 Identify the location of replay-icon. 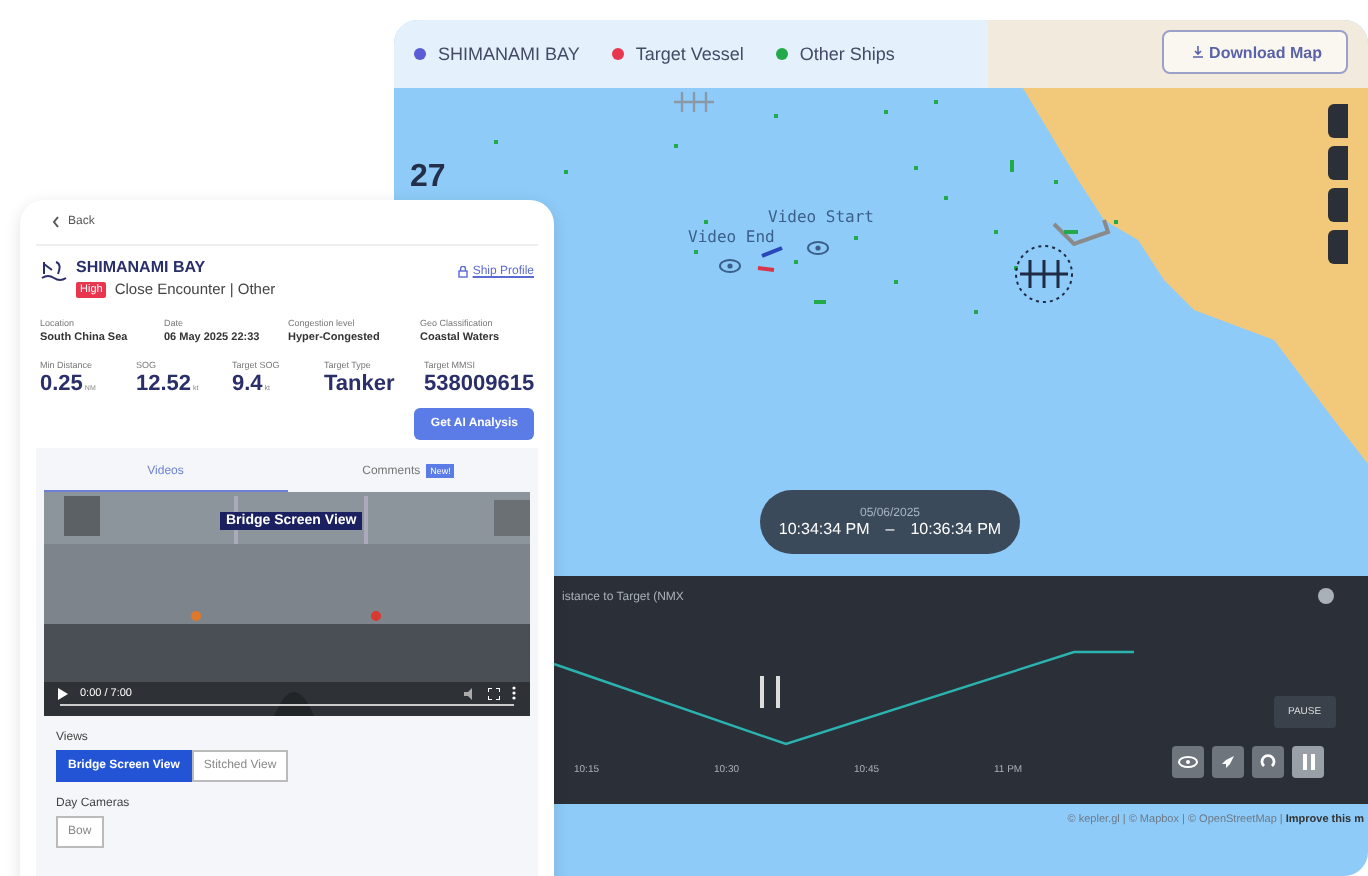
(1268, 762).